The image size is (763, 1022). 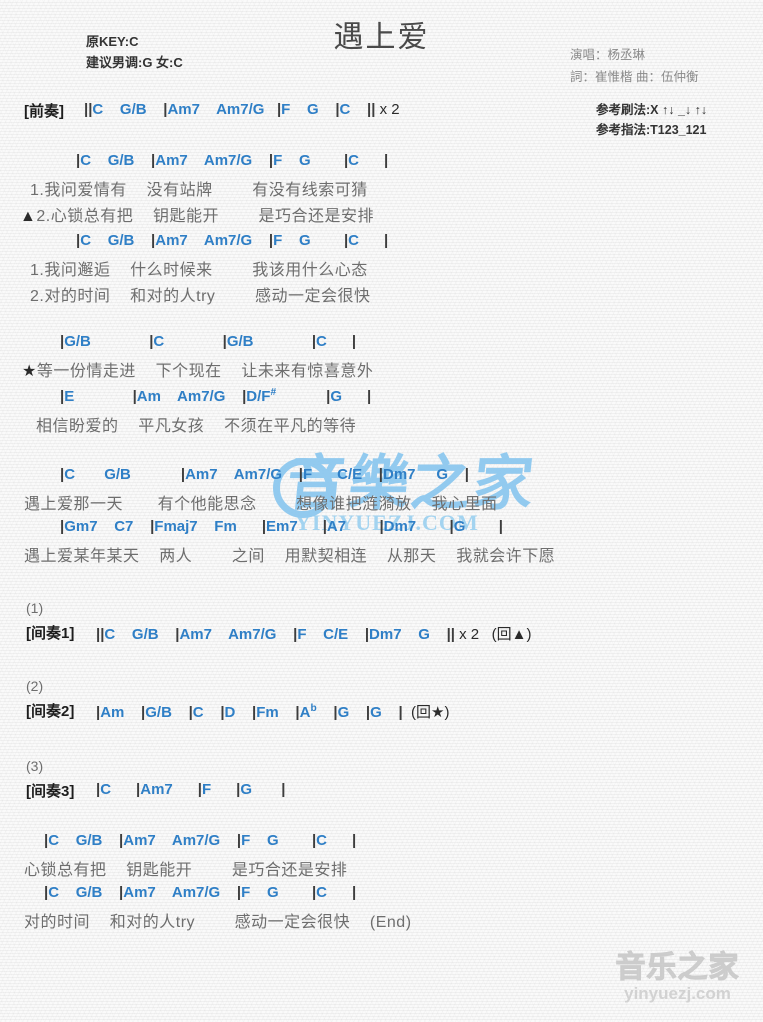 What do you see at coordinates (652, 110) in the screenshot?
I see `strum-pattern: 参考刷法:X ↑↓ _↓ ↑↓` at bounding box center [652, 110].